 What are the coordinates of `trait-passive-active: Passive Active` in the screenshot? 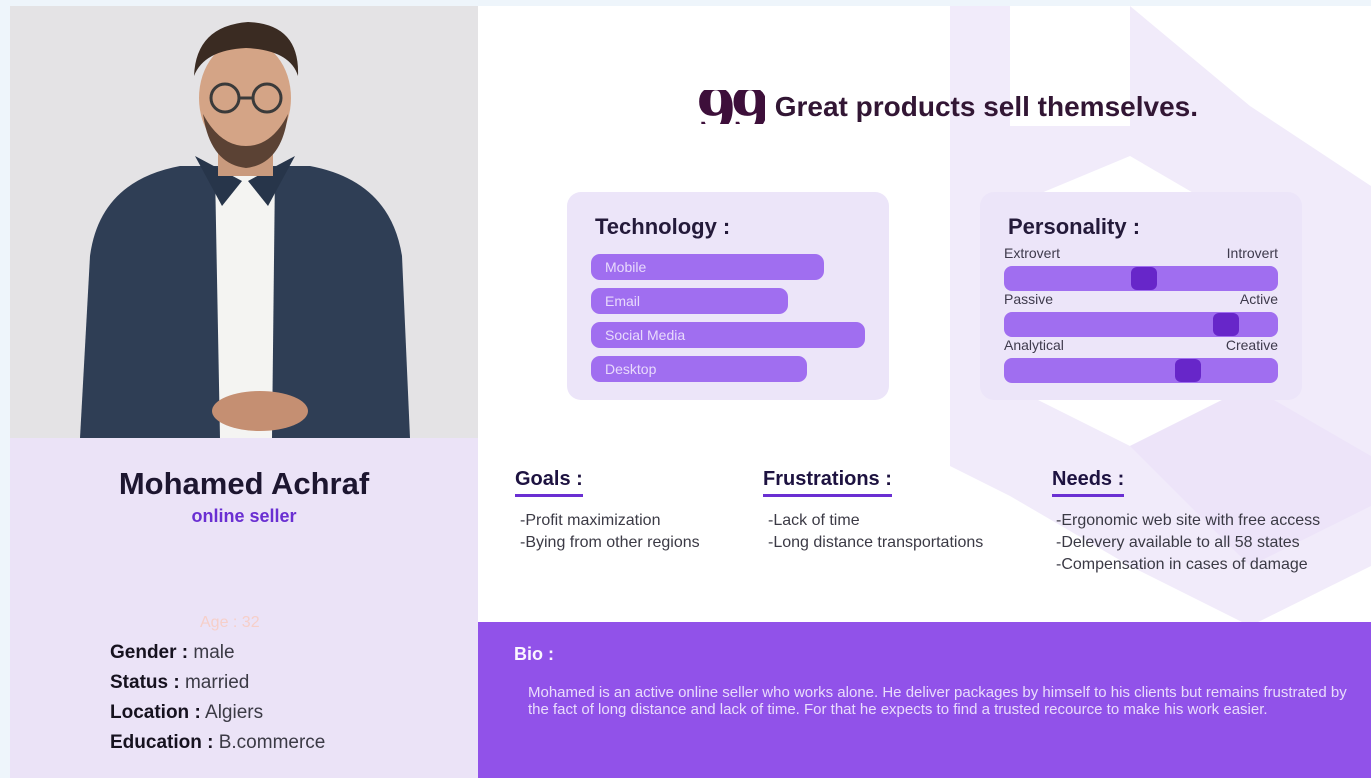 It's located at (1141, 313).